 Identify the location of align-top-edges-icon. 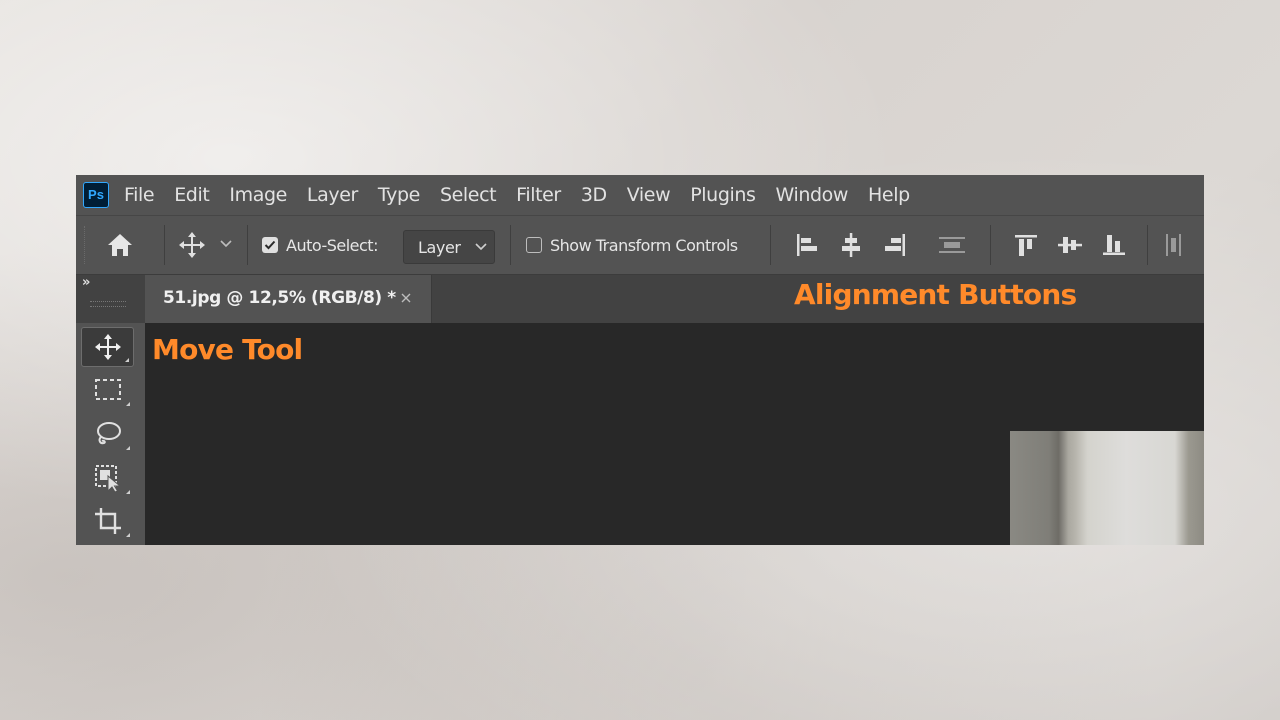
(1026, 245).